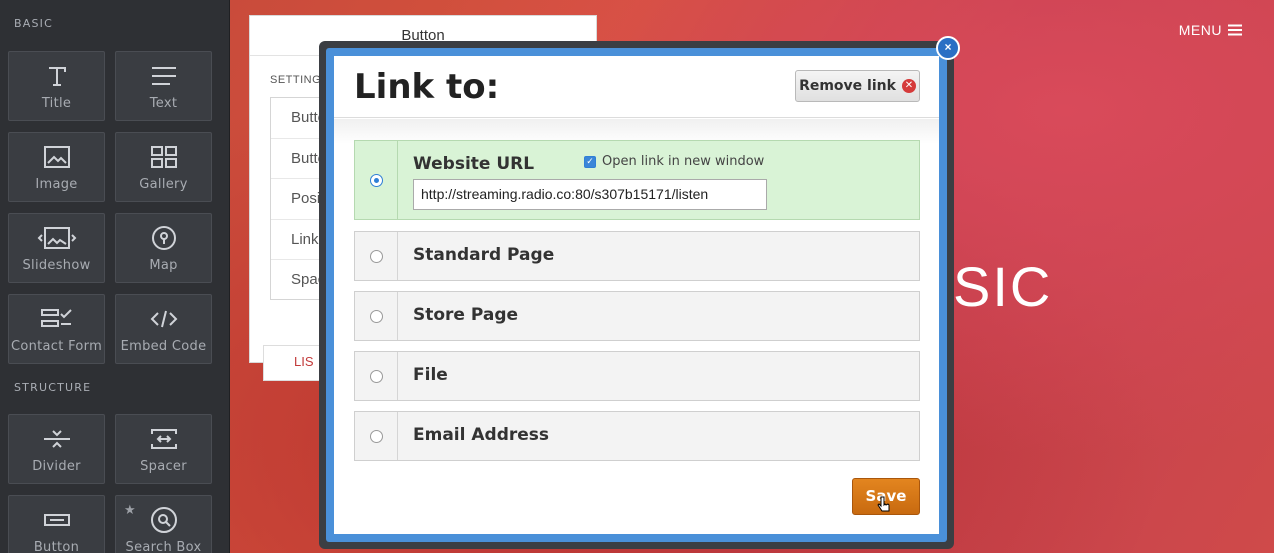 This screenshot has height=553, width=1274. Describe the element at coordinates (474, 164) in the screenshot. I see `option-label: Website URL` at that location.